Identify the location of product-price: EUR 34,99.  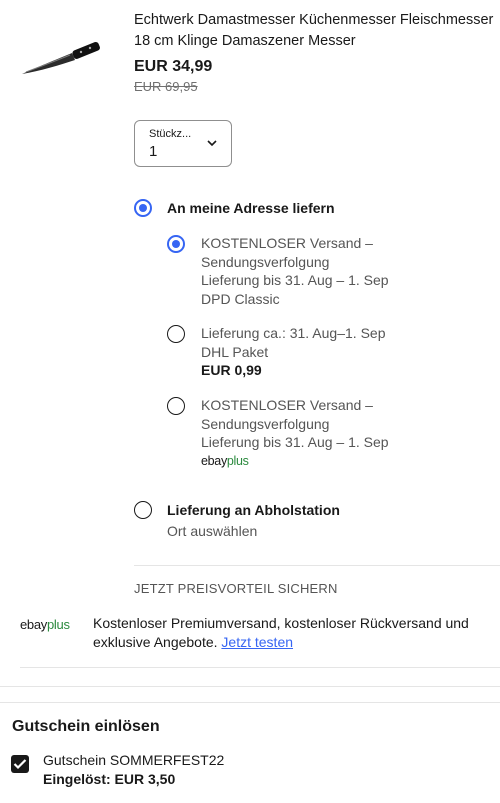
(173, 66).